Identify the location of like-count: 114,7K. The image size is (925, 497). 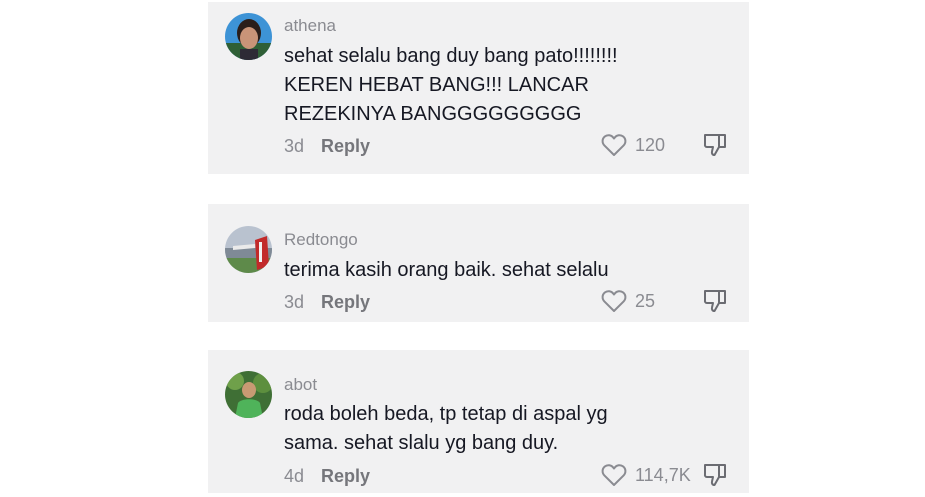
(663, 474).